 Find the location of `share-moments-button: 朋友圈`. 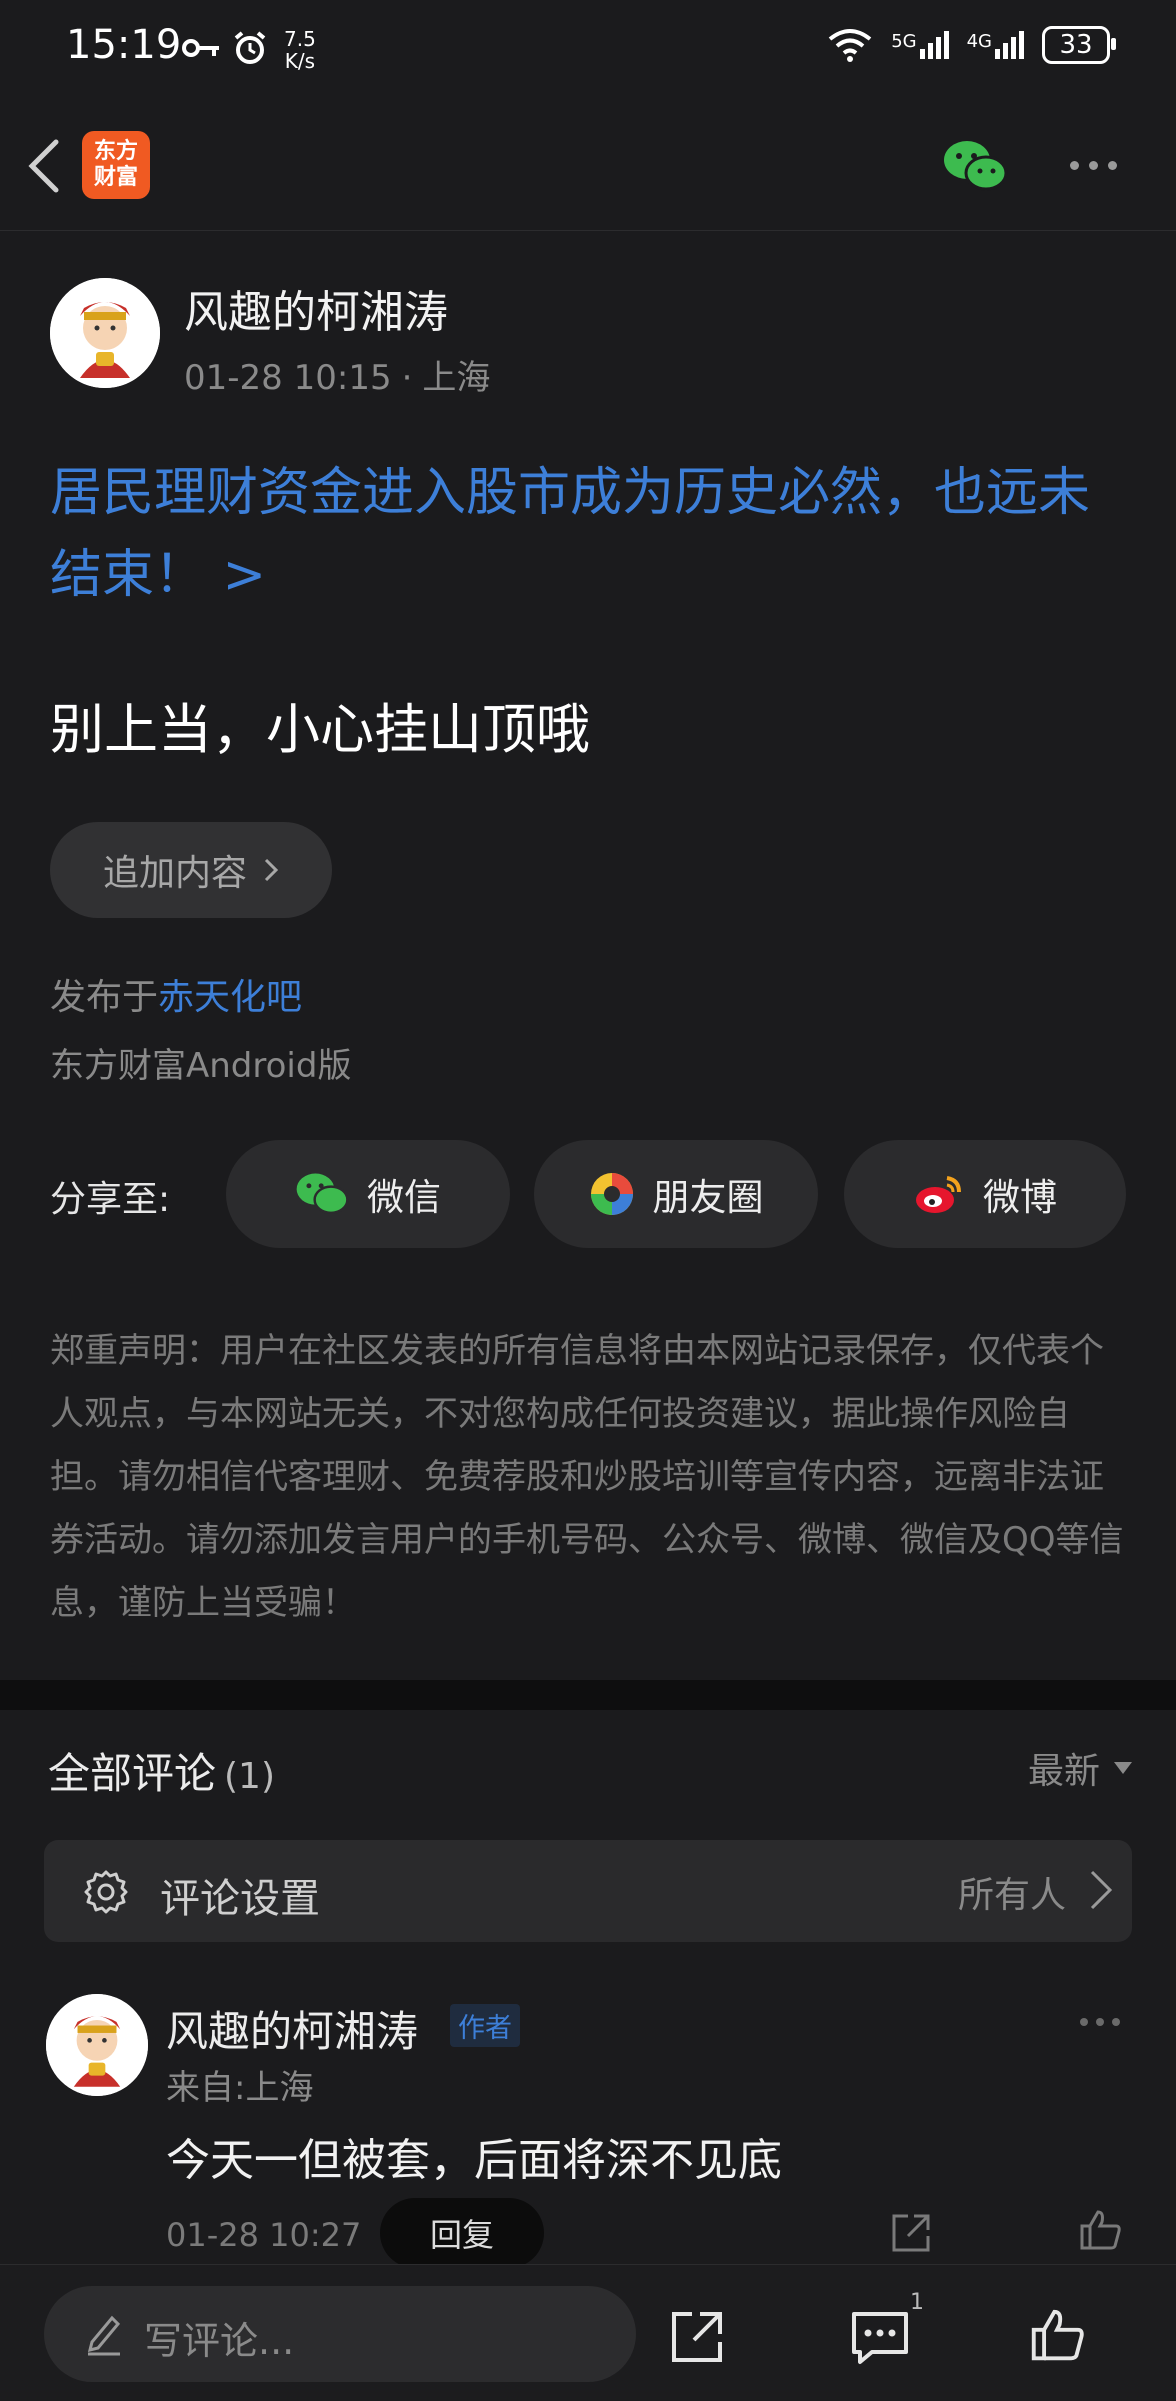

share-moments-button: 朋友圈 is located at coordinates (676, 1194).